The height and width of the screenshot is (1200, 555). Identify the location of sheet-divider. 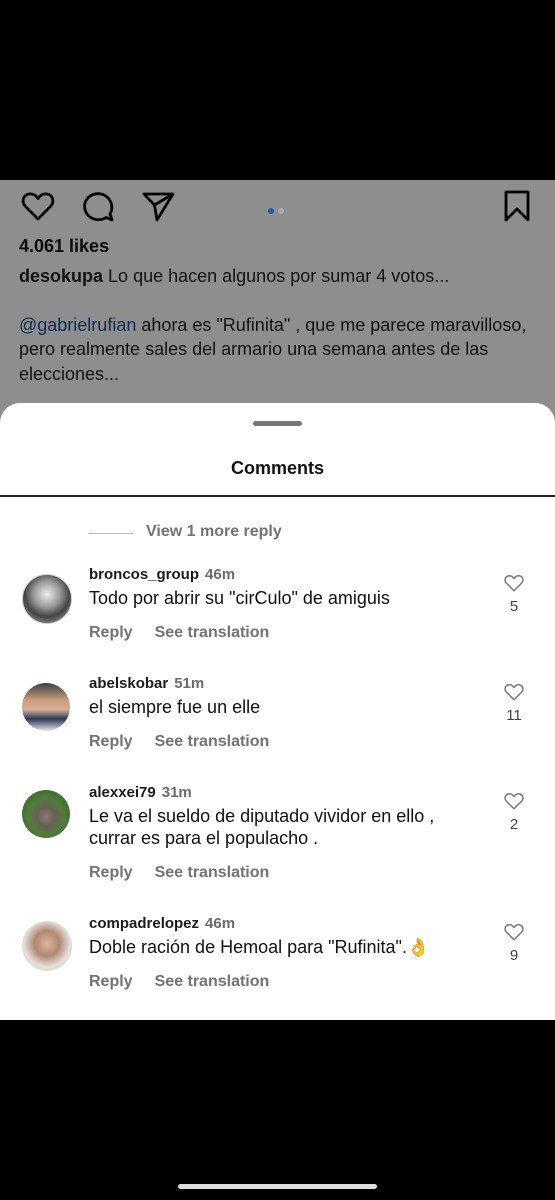
(277, 496).